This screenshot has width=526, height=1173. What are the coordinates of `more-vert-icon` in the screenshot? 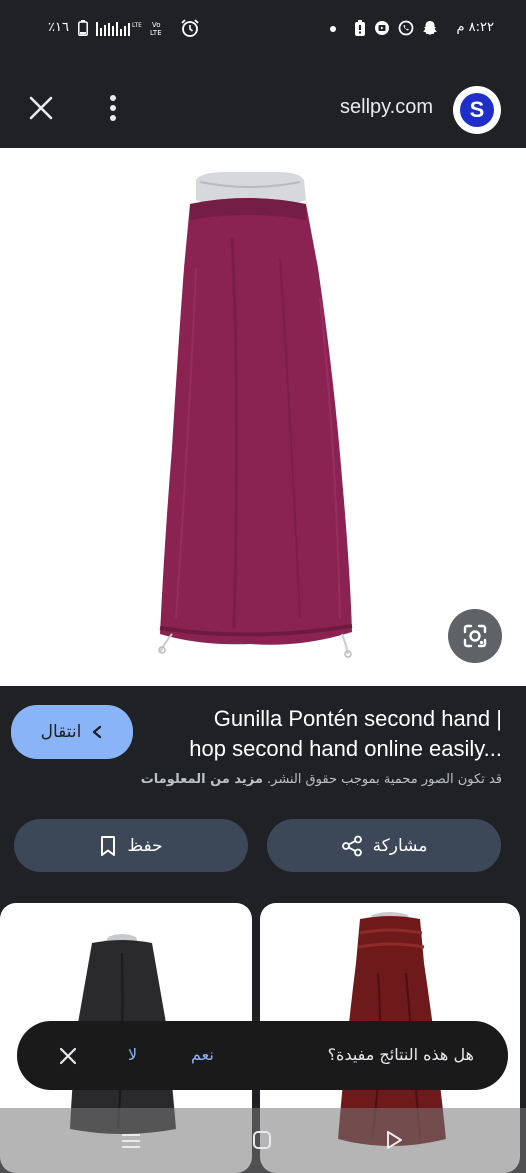 It's located at (113, 108).